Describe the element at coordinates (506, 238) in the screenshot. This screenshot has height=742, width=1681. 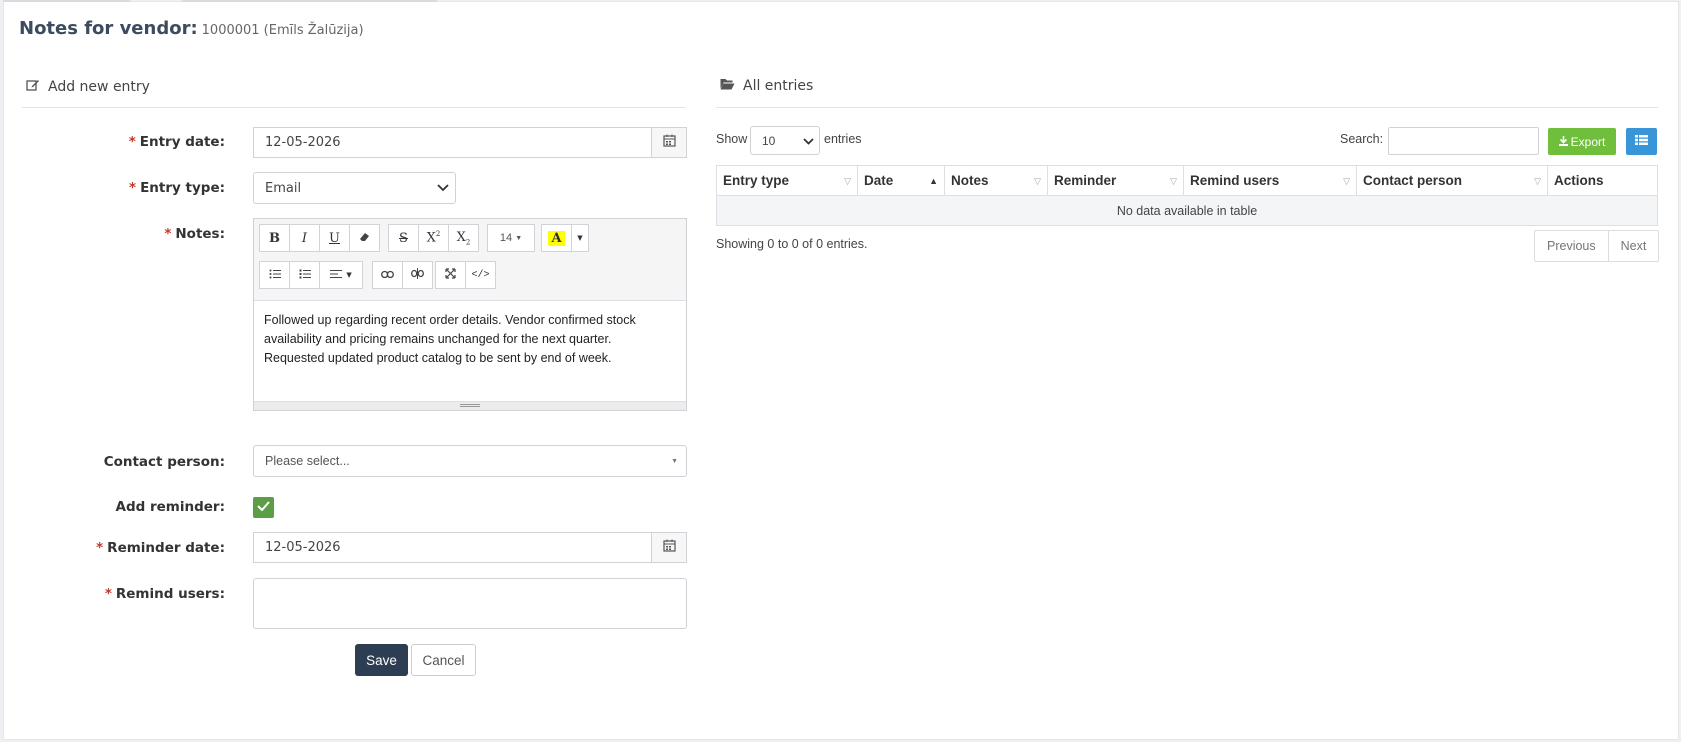
I see `font-size-value: 14` at that location.